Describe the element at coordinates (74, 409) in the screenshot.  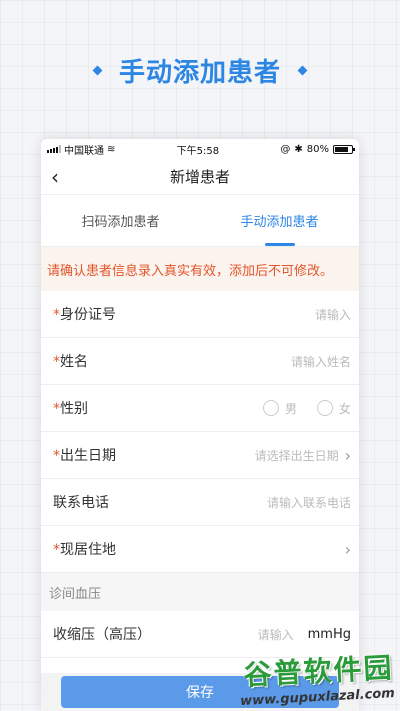
I see `gender-label: 性别` at that location.